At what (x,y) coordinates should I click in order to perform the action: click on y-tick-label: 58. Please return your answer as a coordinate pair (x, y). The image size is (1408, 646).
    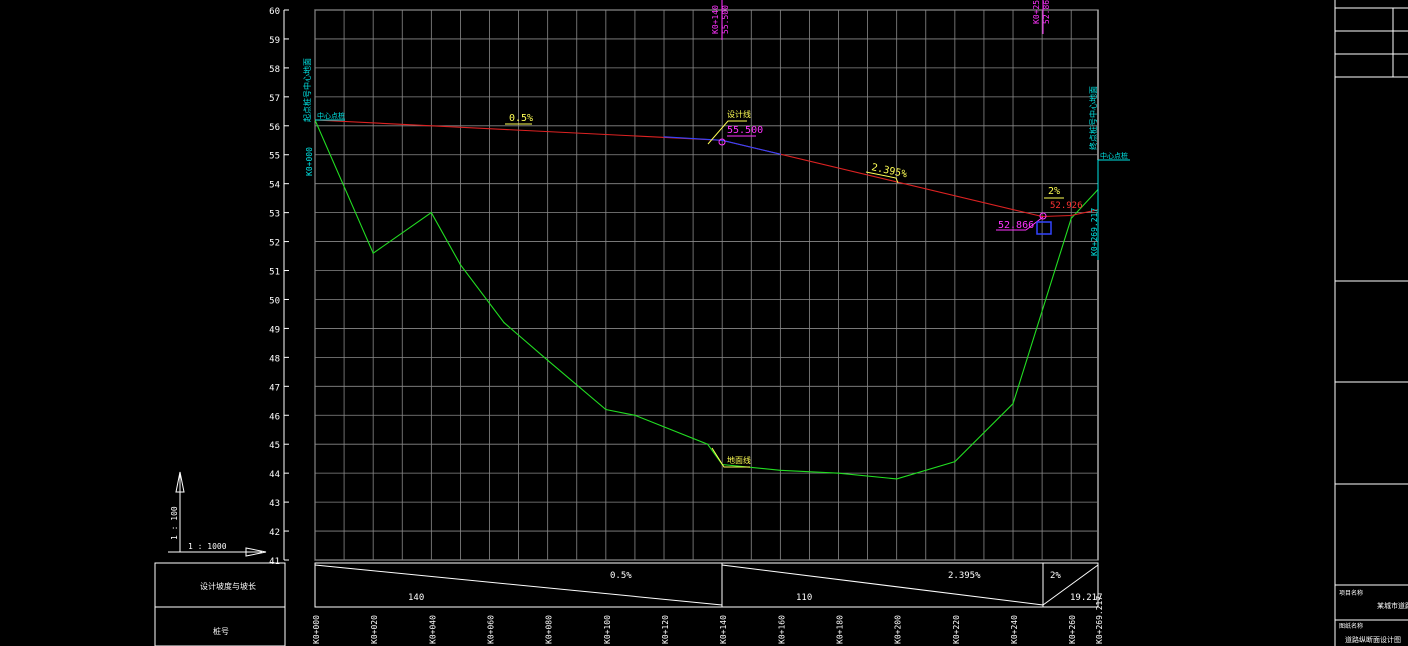
    Looking at the image, I should click on (274, 70).